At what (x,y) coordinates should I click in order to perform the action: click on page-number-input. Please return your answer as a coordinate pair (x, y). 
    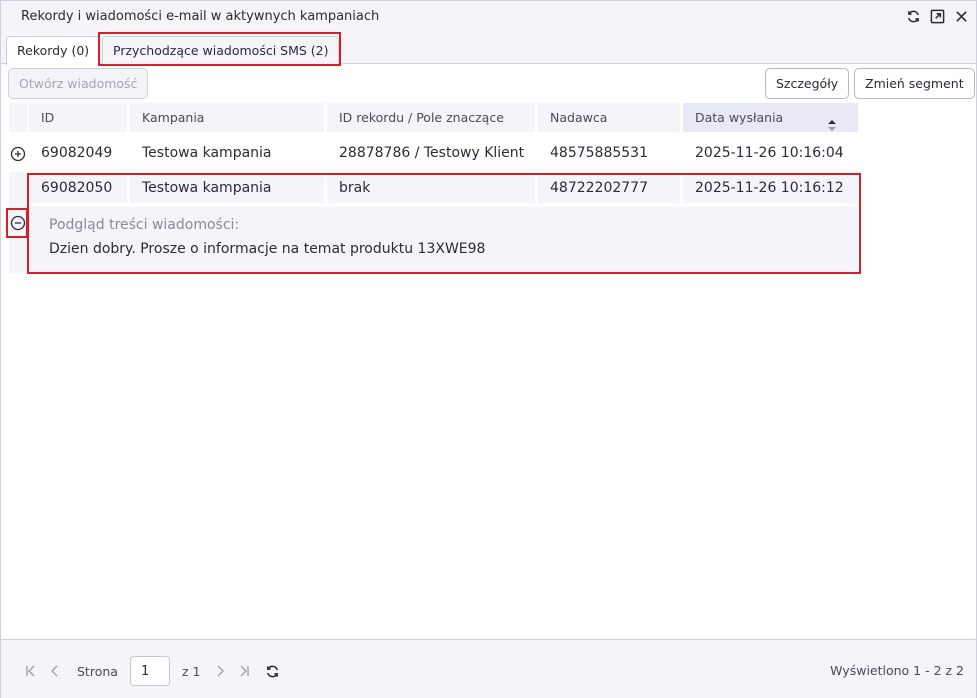
    Looking at the image, I should click on (149, 671).